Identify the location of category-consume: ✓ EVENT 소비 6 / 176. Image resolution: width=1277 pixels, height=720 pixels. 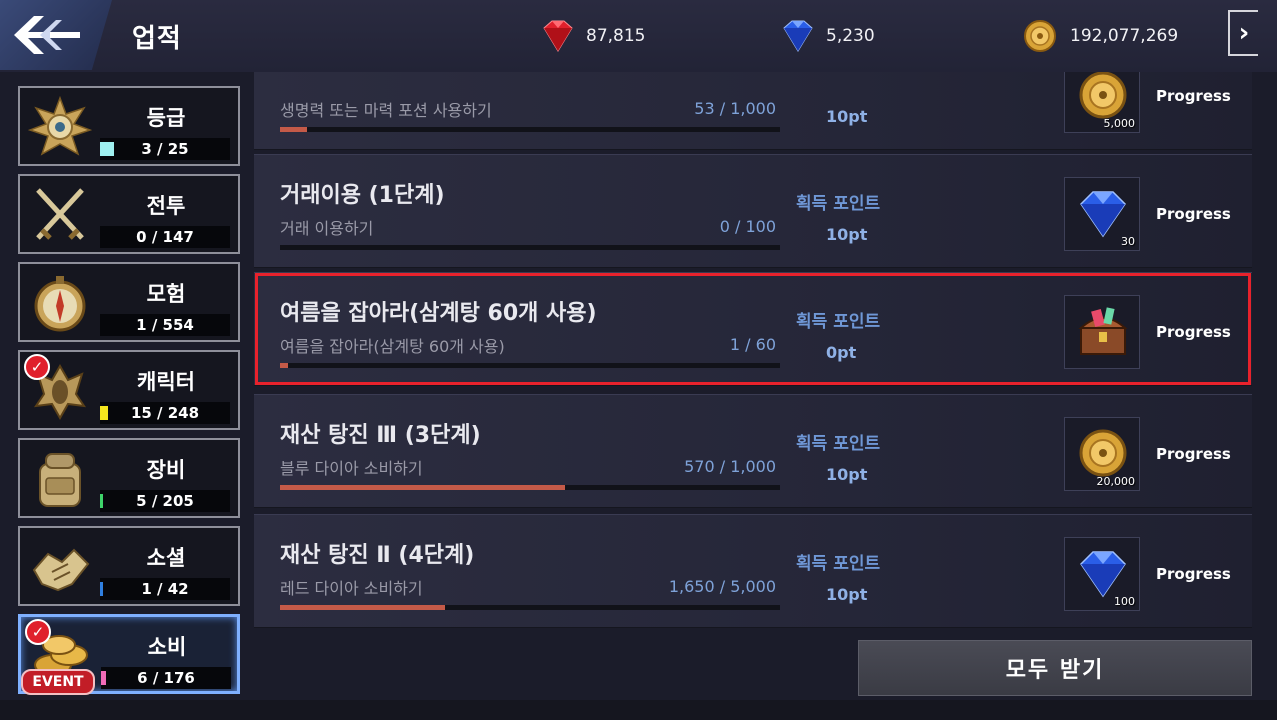
(129, 654).